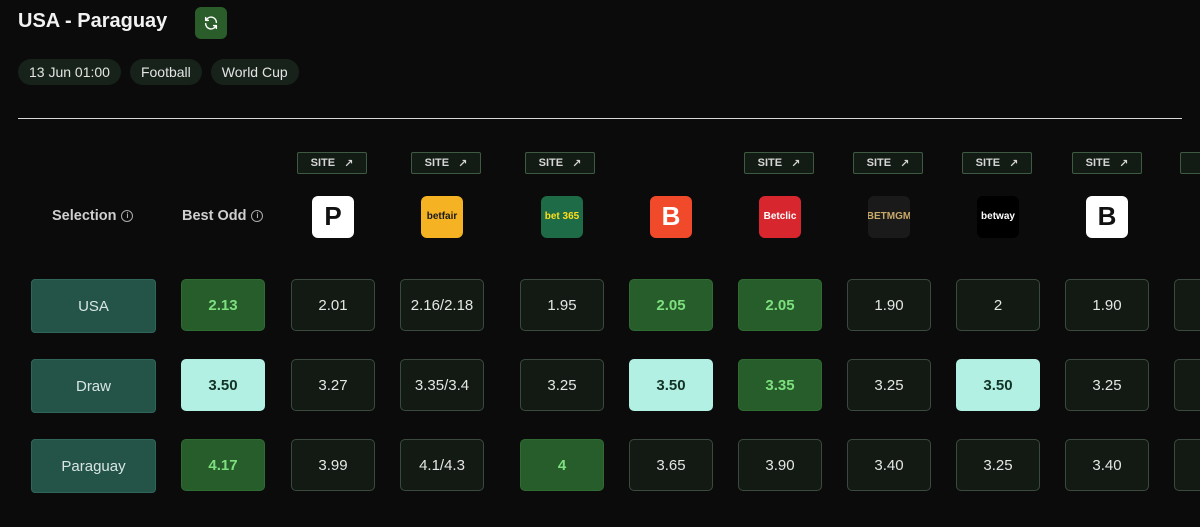  I want to click on selection-label: Paraguay, so click(93, 466).